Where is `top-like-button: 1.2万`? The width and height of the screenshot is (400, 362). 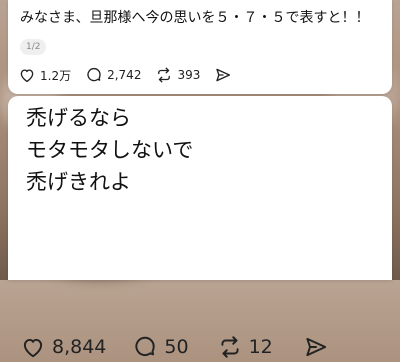
top-like-button: 1.2万 is located at coordinates (44, 75).